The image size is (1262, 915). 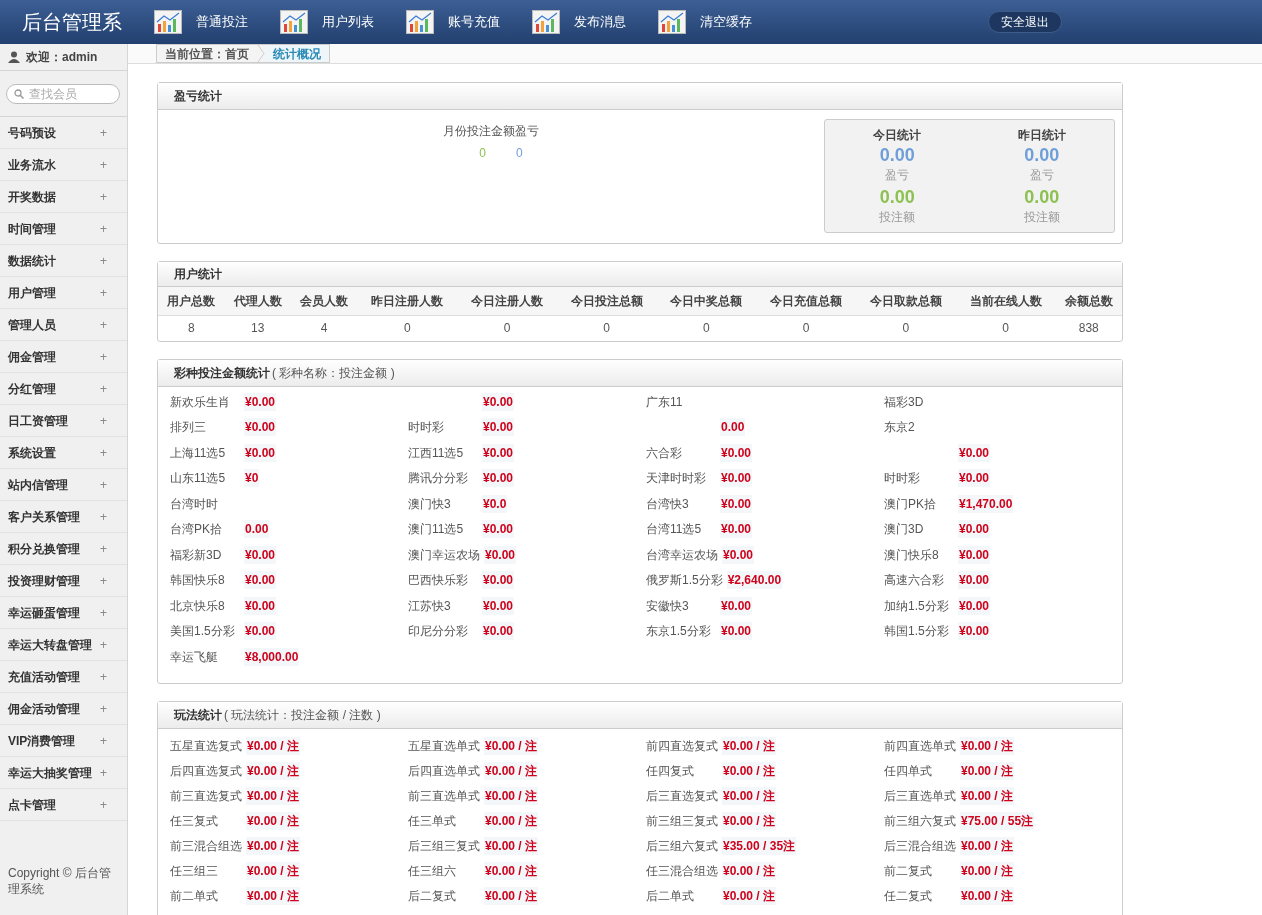 What do you see at coordinates (1005, 301) in the screenshot?
I see `column-header: 当前在线人数` at bounding box center [1005, 301].